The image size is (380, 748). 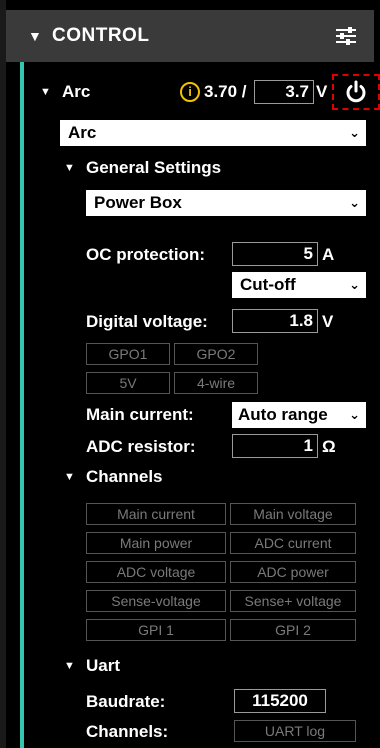 I want to click on 4-wire-toggle: 4-wire, so click(x=216, y=383).